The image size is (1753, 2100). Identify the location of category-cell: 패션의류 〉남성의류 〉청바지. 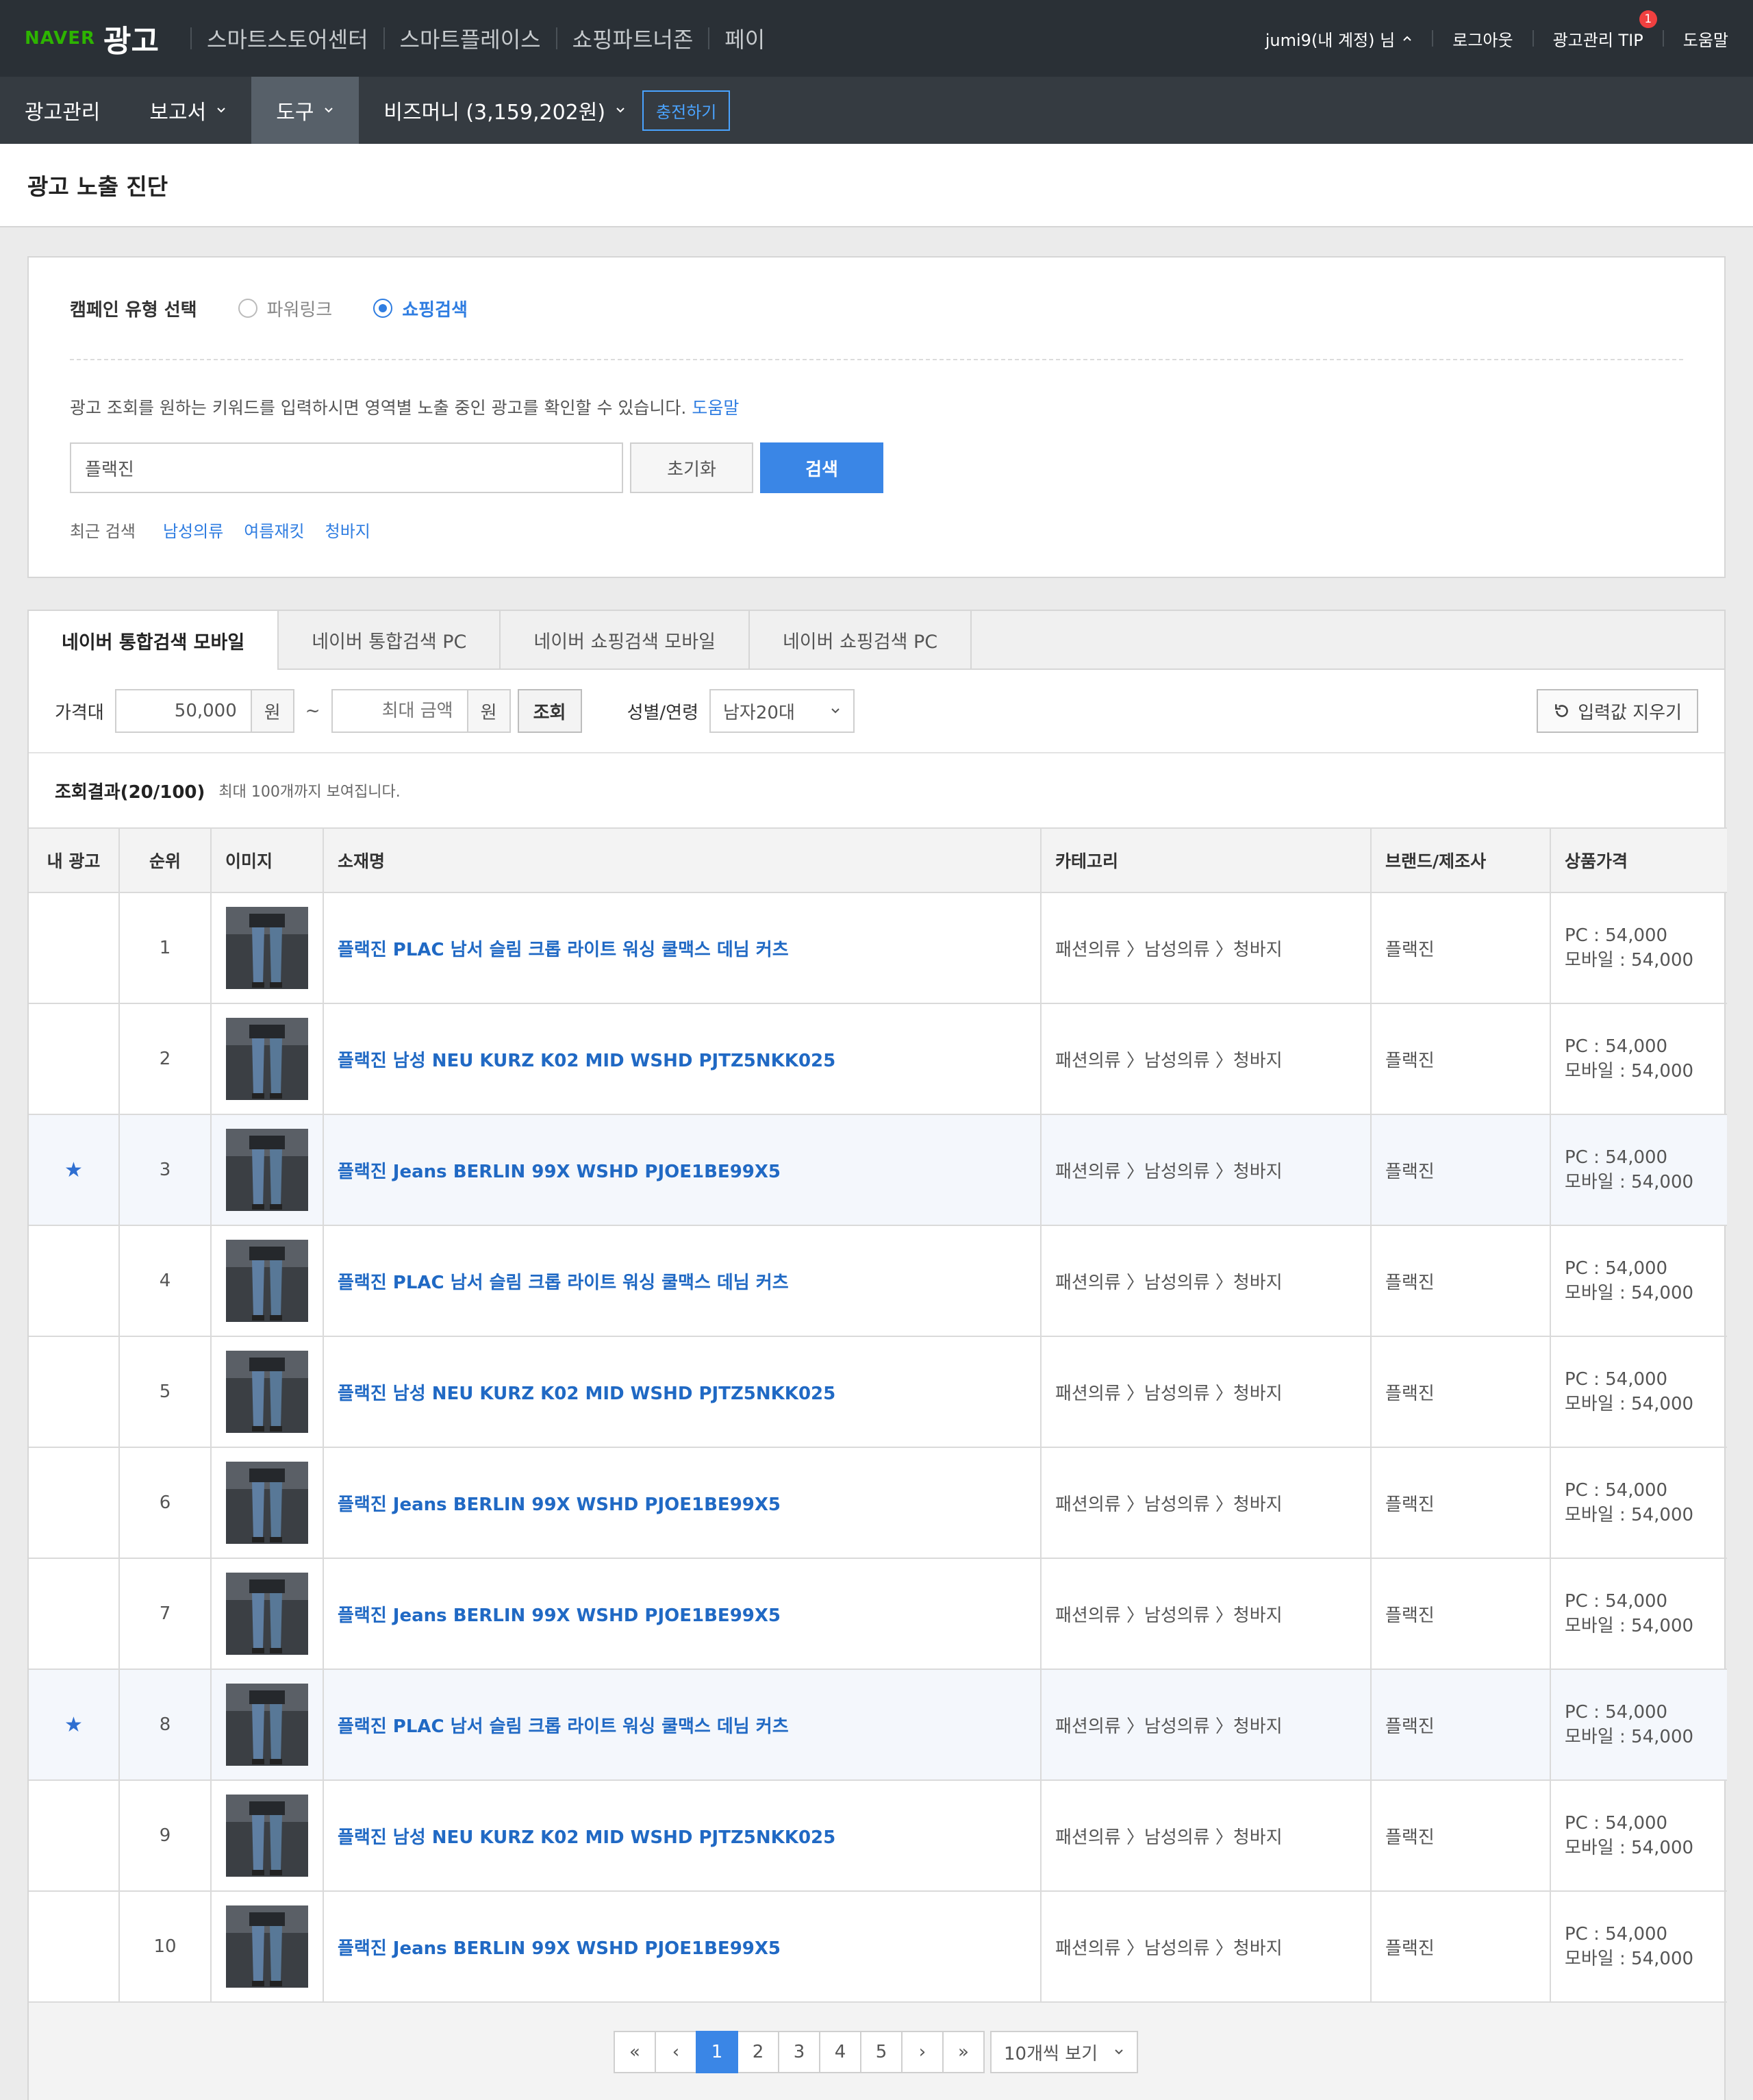
(1206, 1281).